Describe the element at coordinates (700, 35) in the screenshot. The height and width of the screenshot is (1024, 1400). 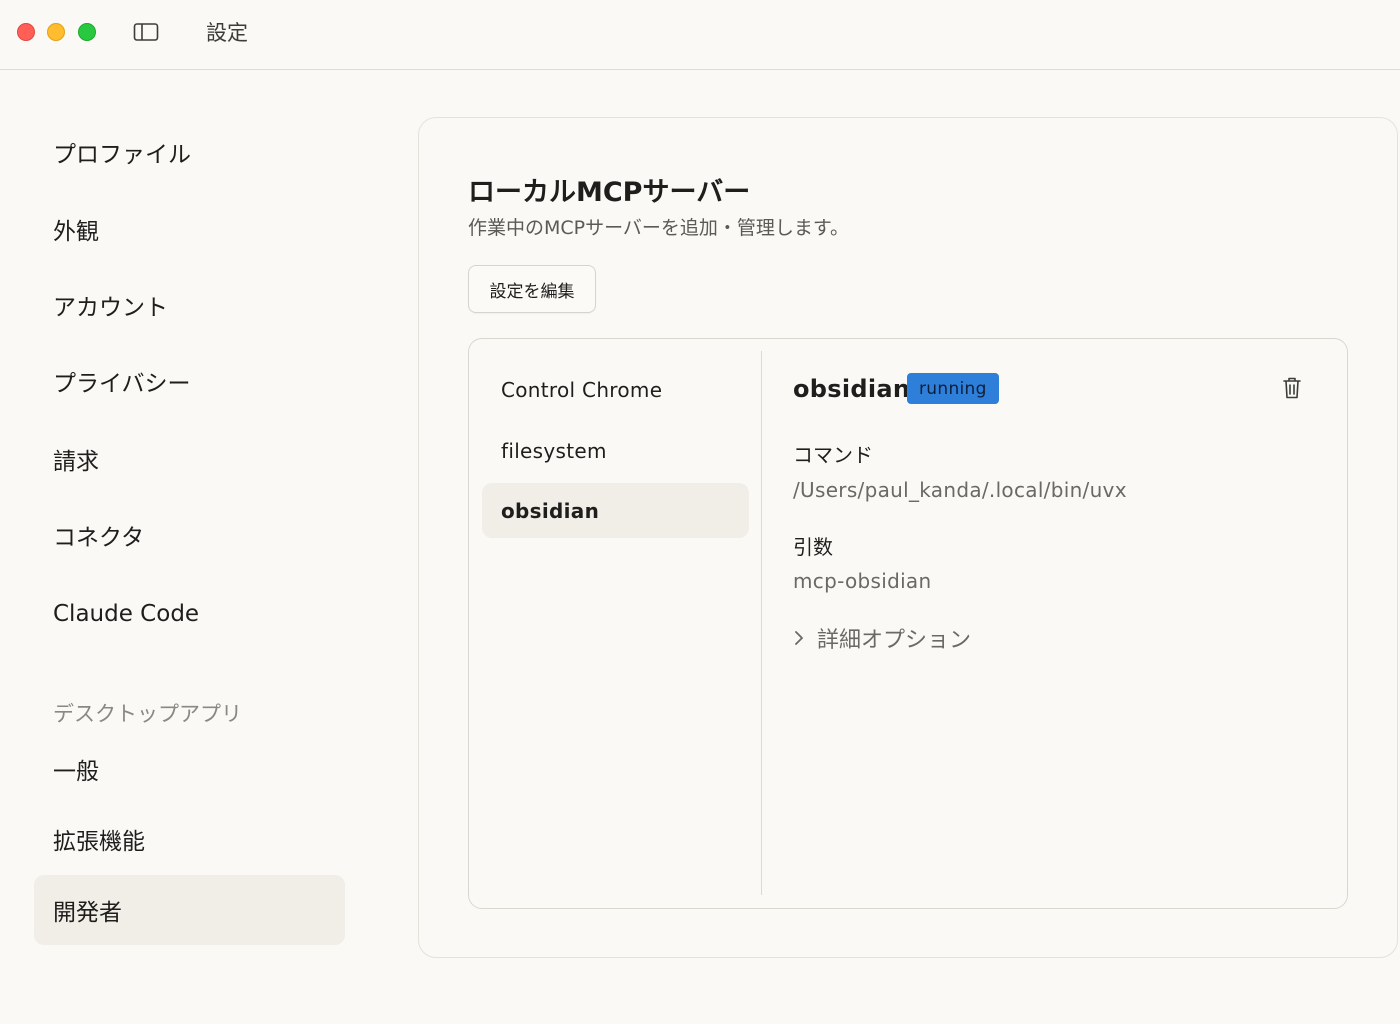
I see `title-bar: 設定` at that location.